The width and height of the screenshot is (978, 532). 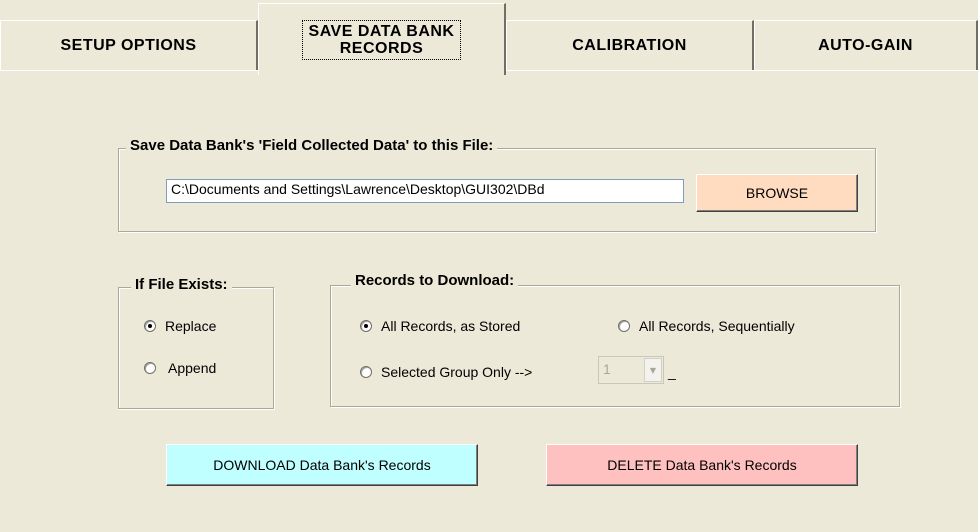 I want to click on all-records-sequential-label: All Records, Sequentially, so click(x=717, y=326).